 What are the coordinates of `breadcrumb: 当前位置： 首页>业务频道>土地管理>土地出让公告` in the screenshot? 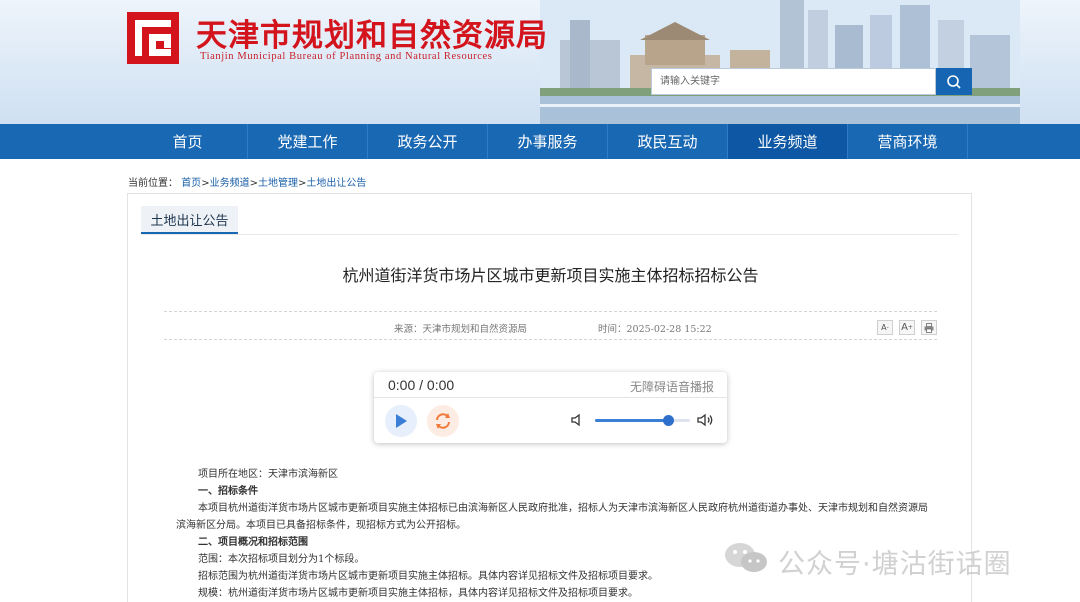 It's located at (247, 181).